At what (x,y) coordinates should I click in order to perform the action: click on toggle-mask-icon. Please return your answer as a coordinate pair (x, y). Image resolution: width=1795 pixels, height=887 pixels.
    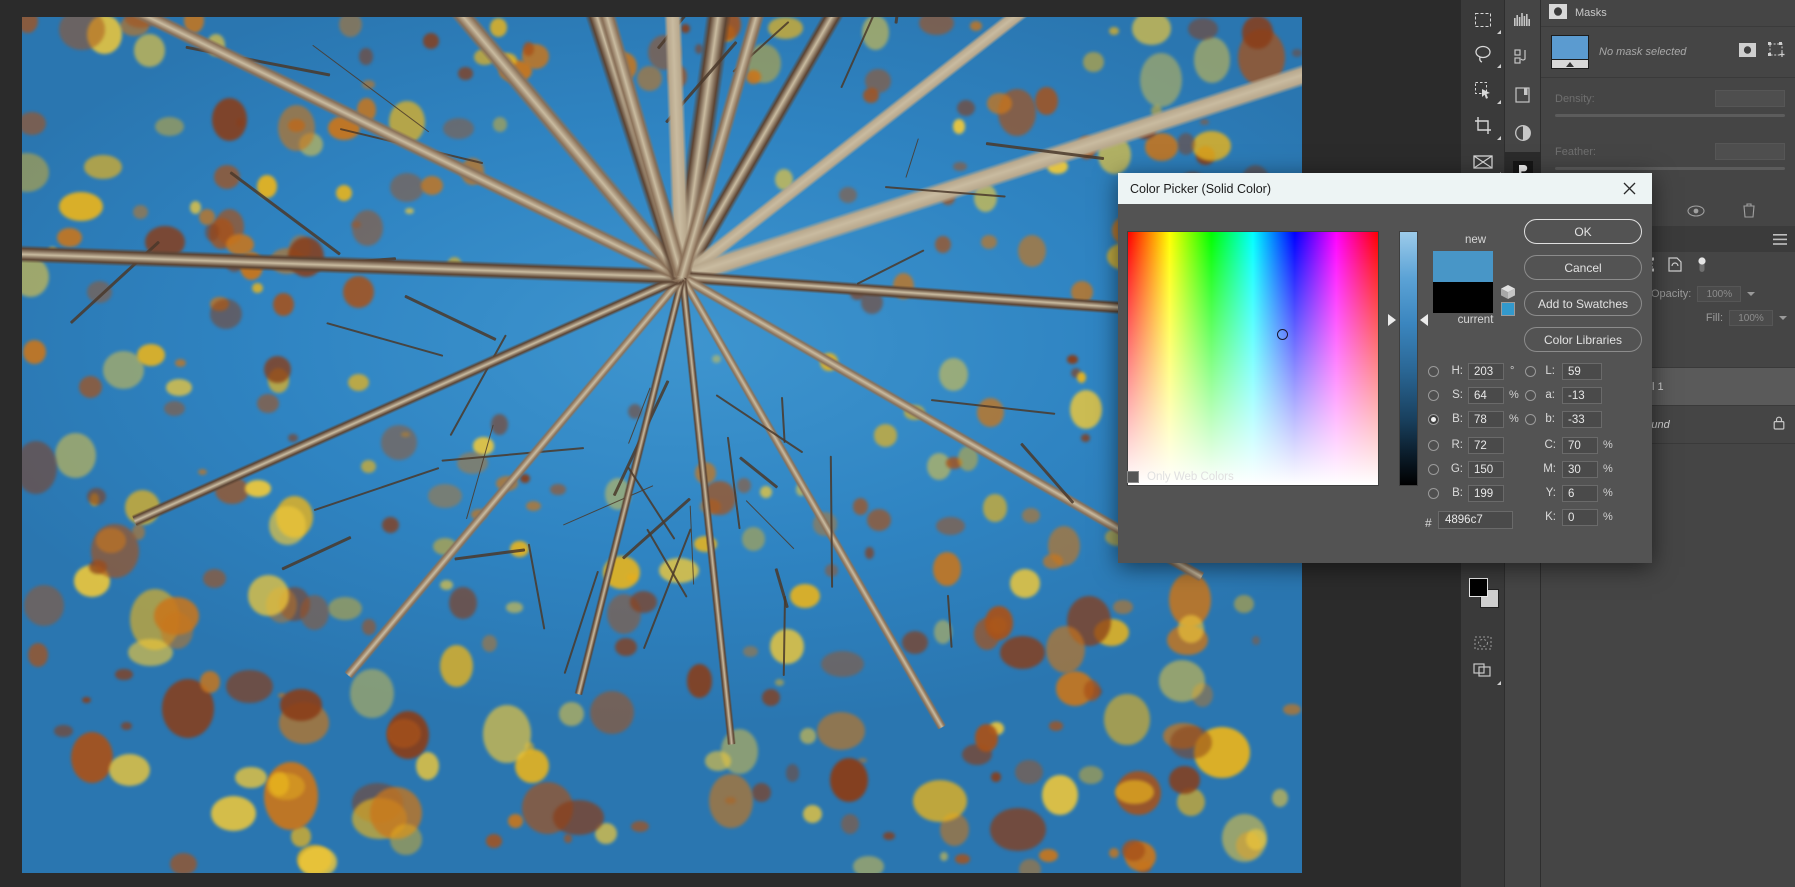
    Looking at the image, I should click on (1696, 213).